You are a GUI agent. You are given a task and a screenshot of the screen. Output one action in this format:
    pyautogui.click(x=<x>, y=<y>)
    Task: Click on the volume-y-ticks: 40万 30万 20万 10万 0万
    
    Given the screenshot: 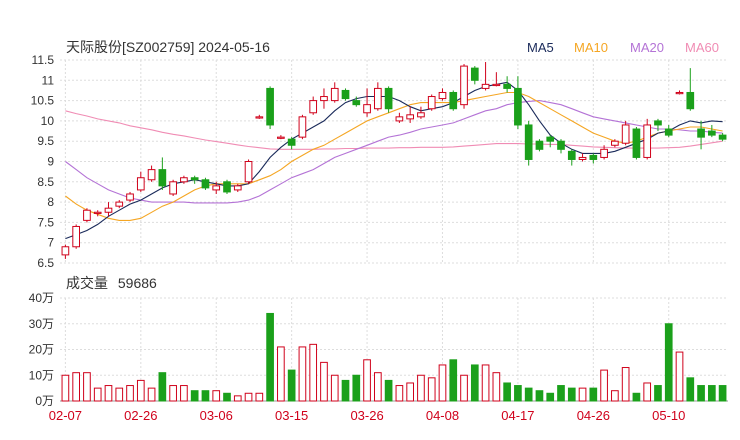 What is the action you would take?
    pyautogui.click(x=41, y=349)
    